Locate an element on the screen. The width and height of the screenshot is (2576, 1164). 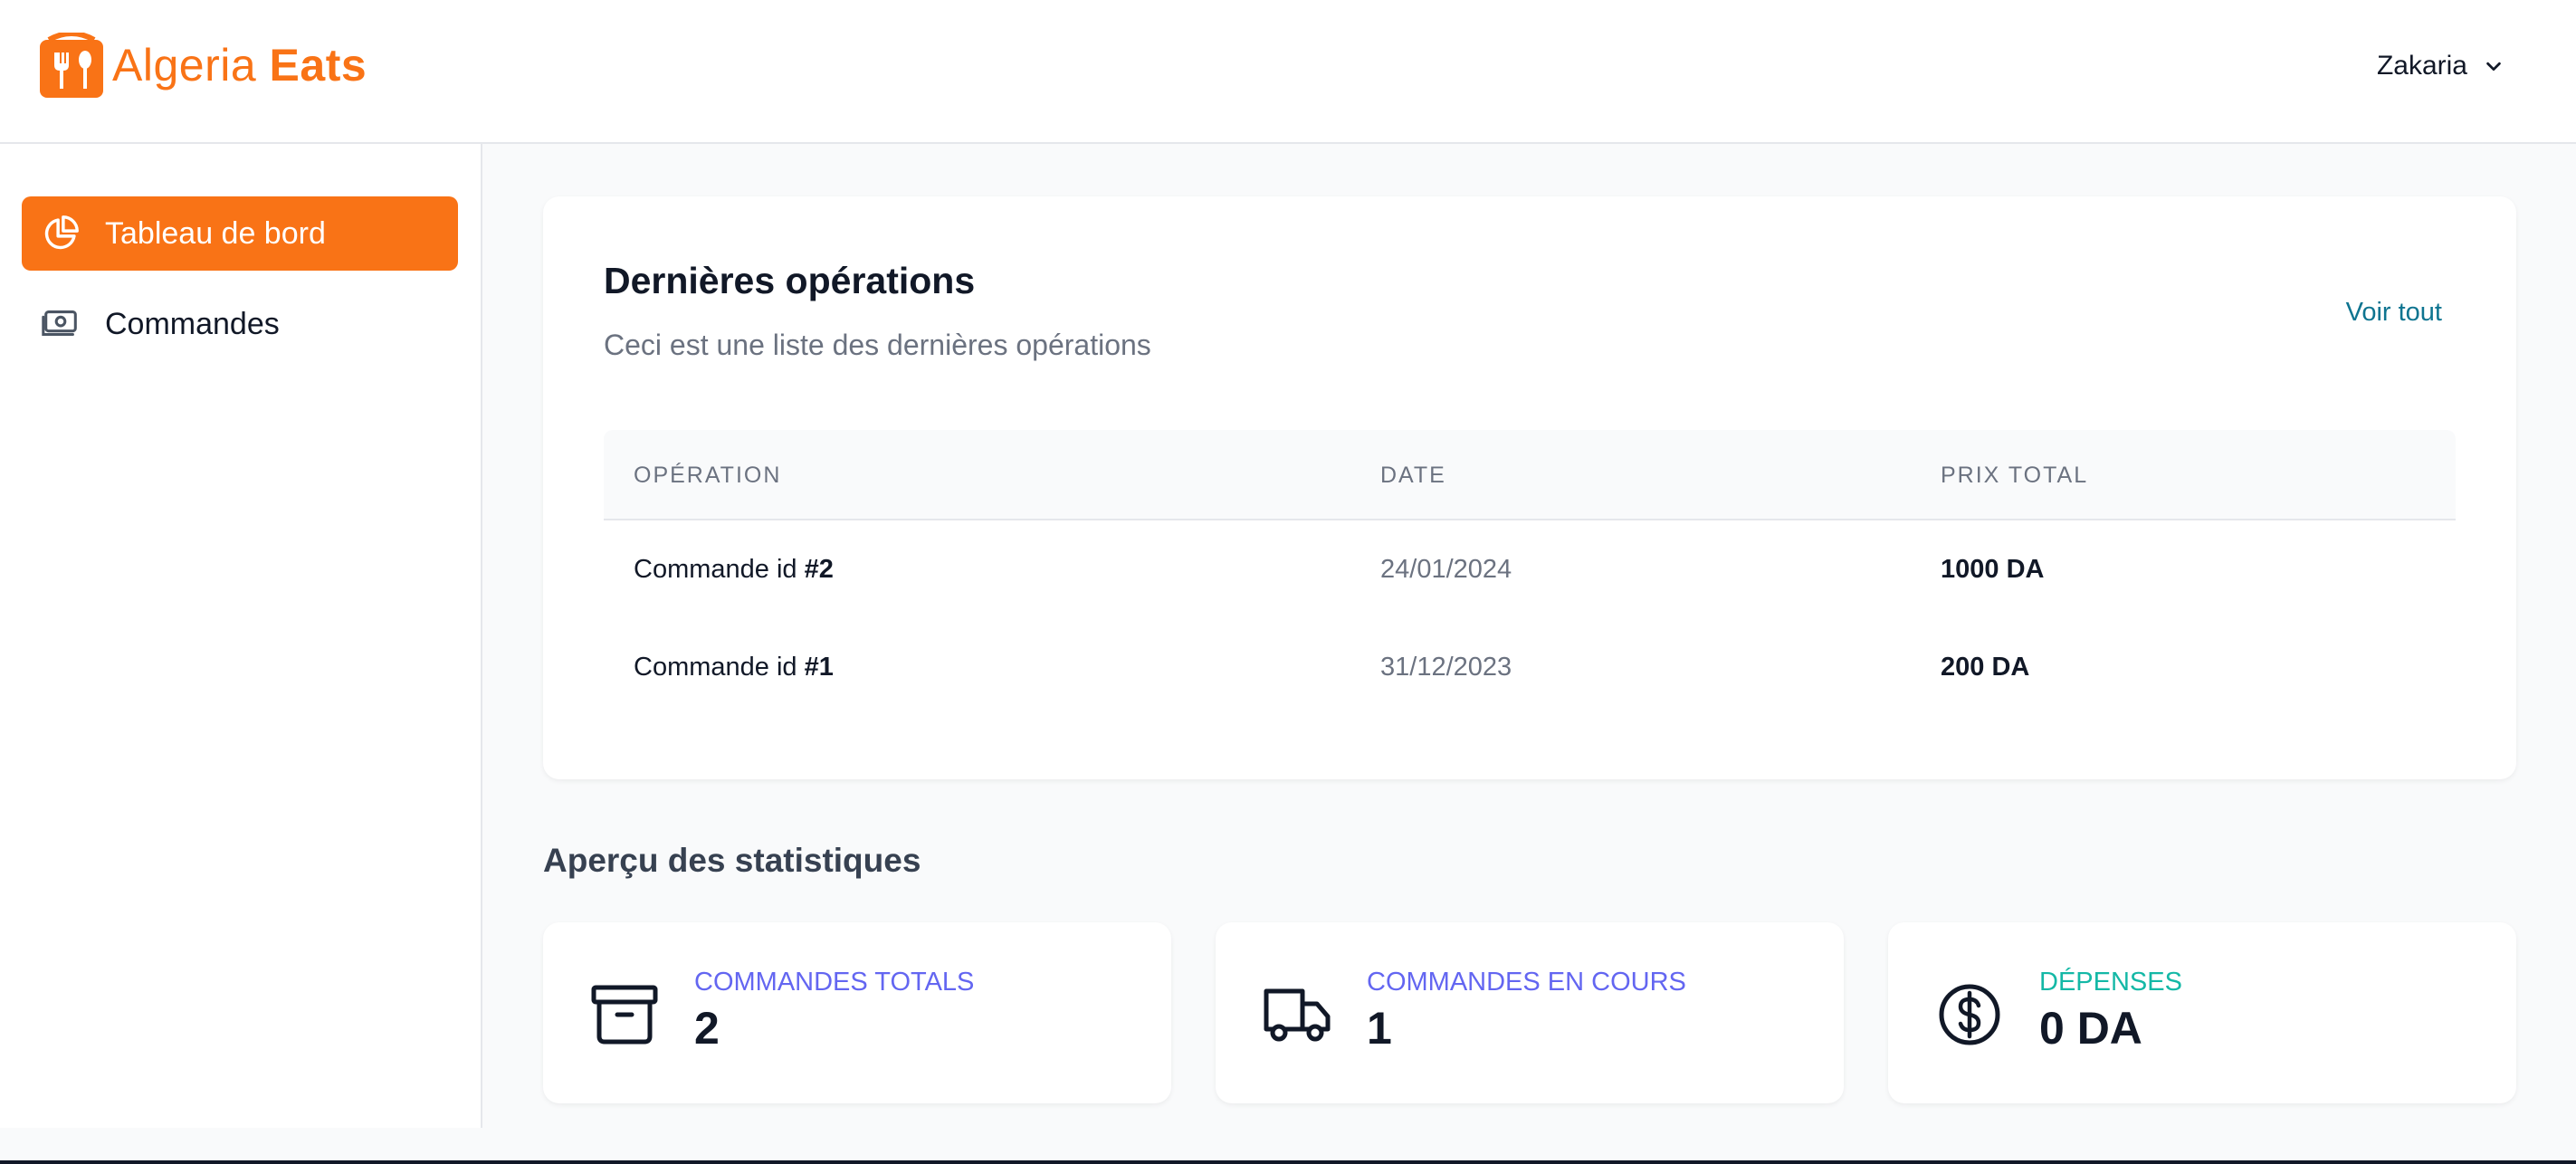
top-header: Algeria Eats Zakaria is located at coordinates (1288, 72).